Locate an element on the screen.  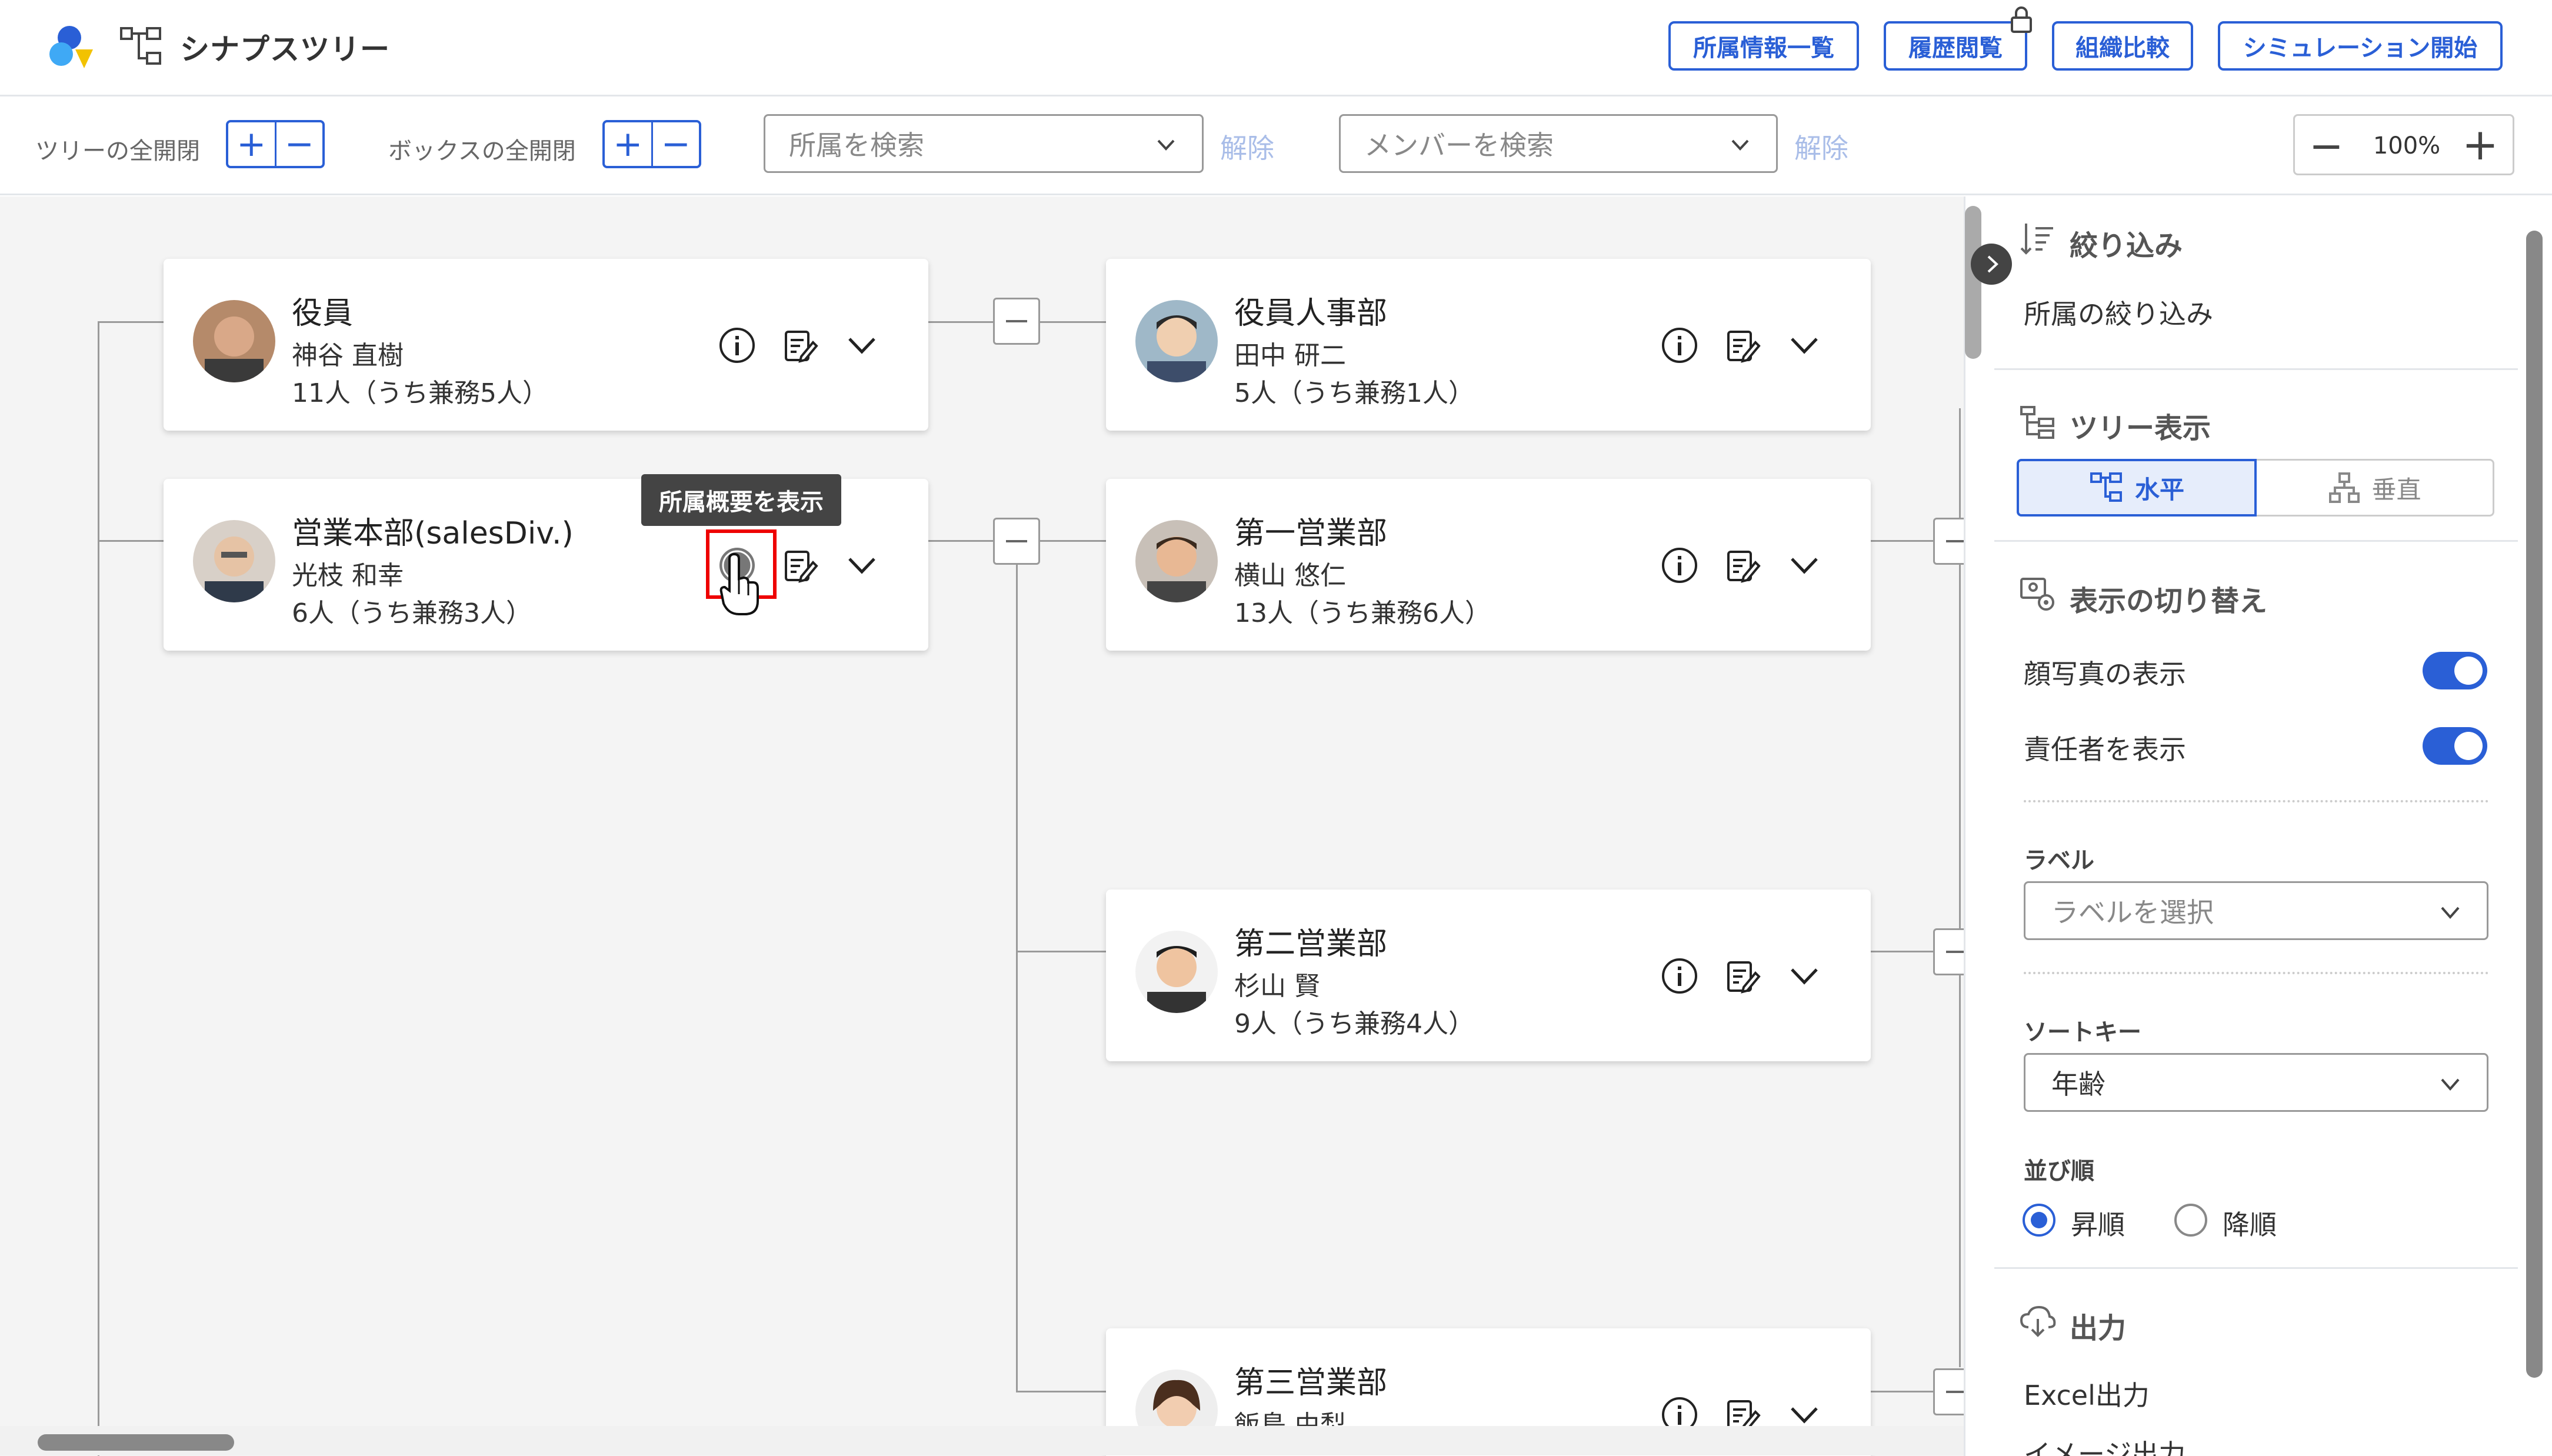
label-title: ラベル is located at coordinates (2059, 860).